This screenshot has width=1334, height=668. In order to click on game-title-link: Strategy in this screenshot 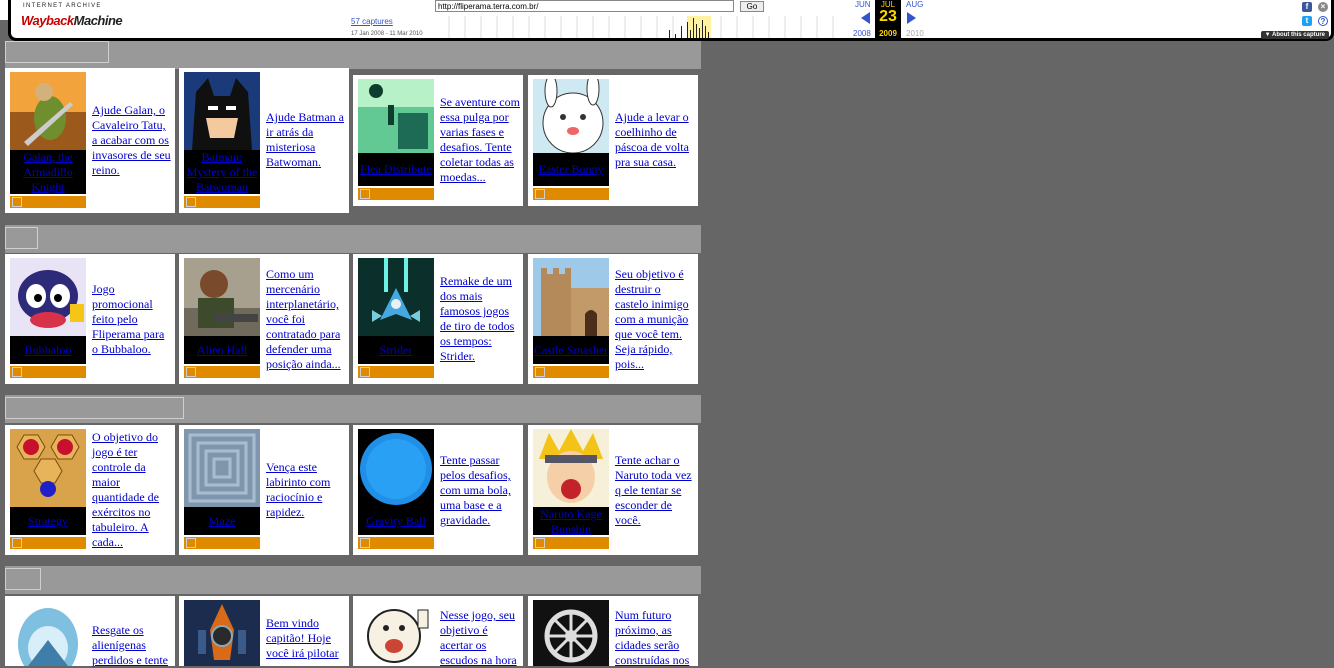, I will do `click(48, 521)`.